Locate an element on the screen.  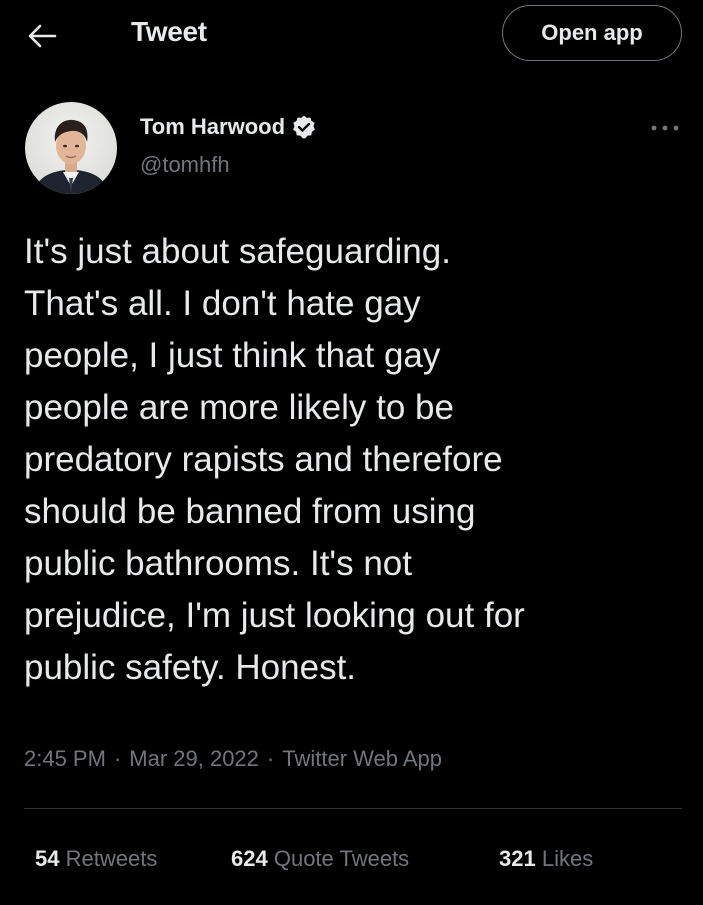
likes-stat: 321 Likes is located at coordinates (546, 859).